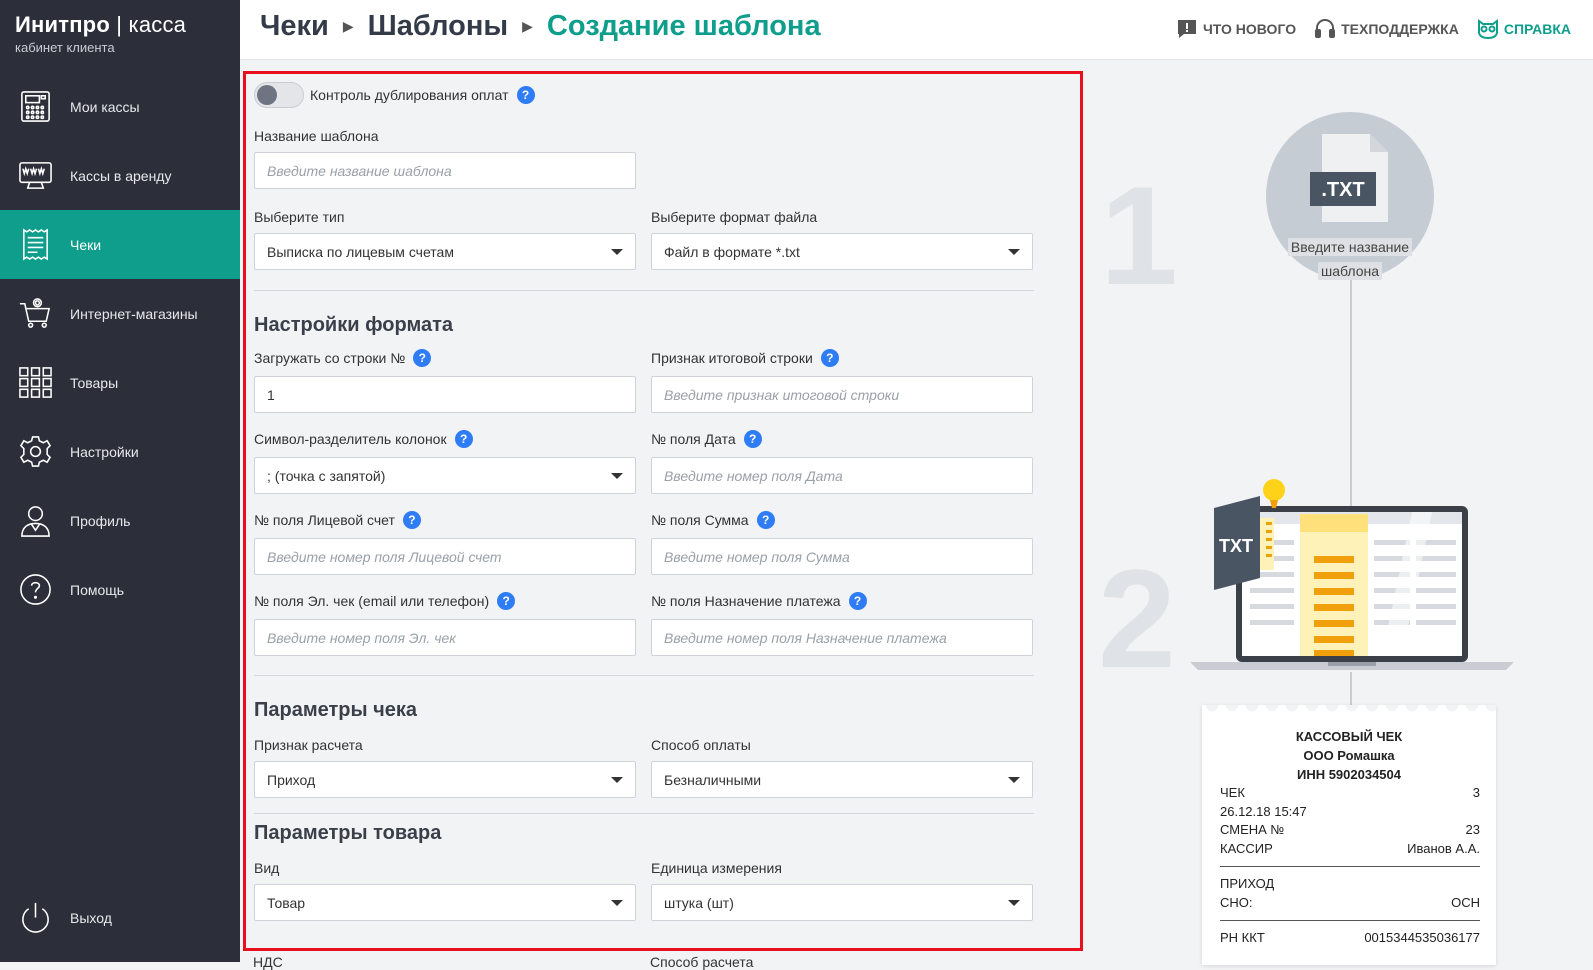  What do you see at coordinates (706, 439) in the screenshot?
I see `date-field-label: № поля Дата?` at bounding box center [706, 439].